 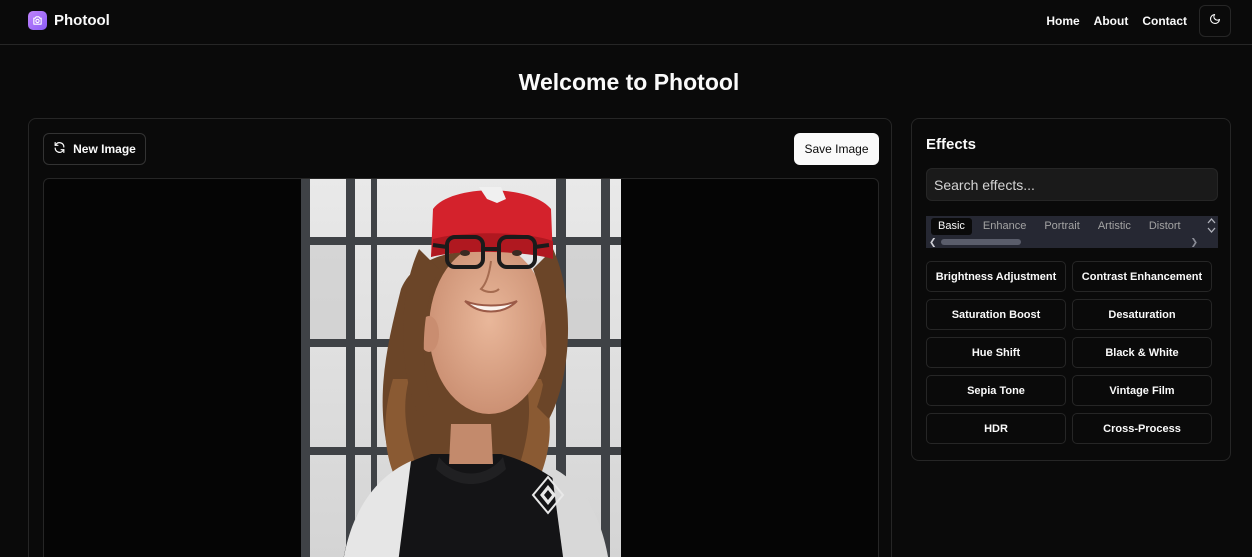 I want to click on effects-search-input, so click(x=1072, y=184).